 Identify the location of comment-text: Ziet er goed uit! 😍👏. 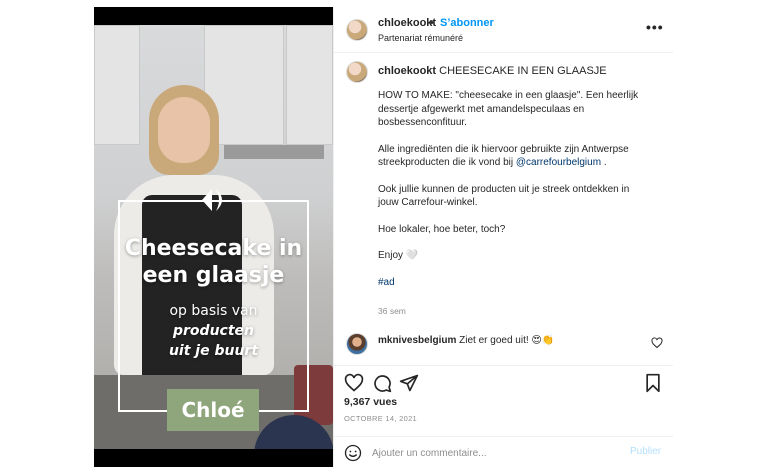
(507, 340).